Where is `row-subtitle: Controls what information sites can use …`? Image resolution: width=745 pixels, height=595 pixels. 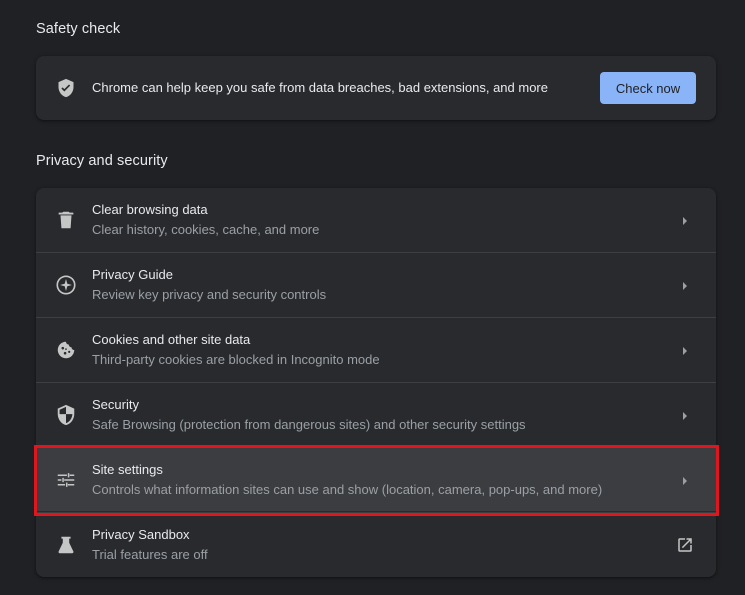 row-subtitle: Controls what information sites can use … is located at coordinates (347, 489).